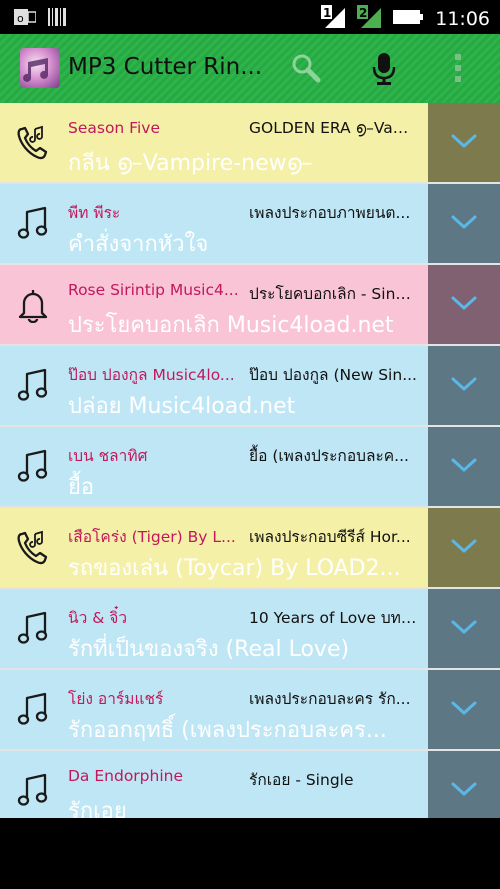  I want to click on svg-text: 1, so click(327, 13).